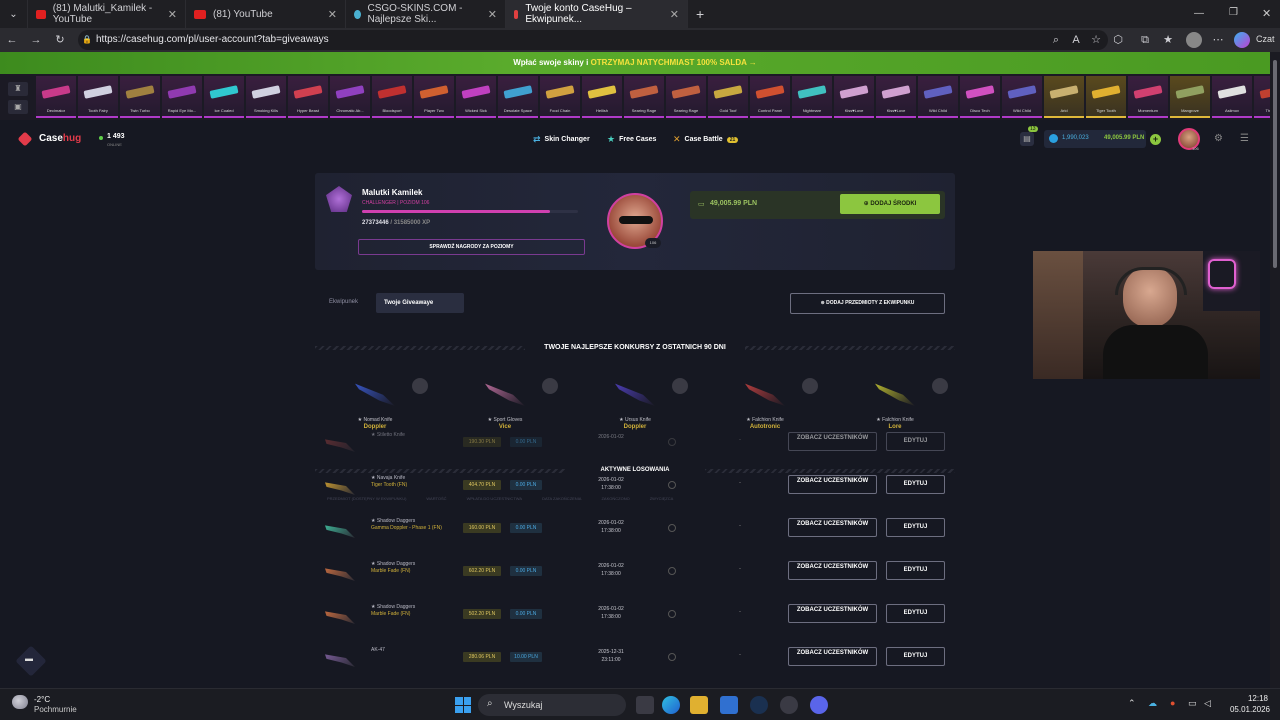 Image resolution: width=1280 pixels, height=720 pixels. I want to click on edge-icon, so click(671, 705).